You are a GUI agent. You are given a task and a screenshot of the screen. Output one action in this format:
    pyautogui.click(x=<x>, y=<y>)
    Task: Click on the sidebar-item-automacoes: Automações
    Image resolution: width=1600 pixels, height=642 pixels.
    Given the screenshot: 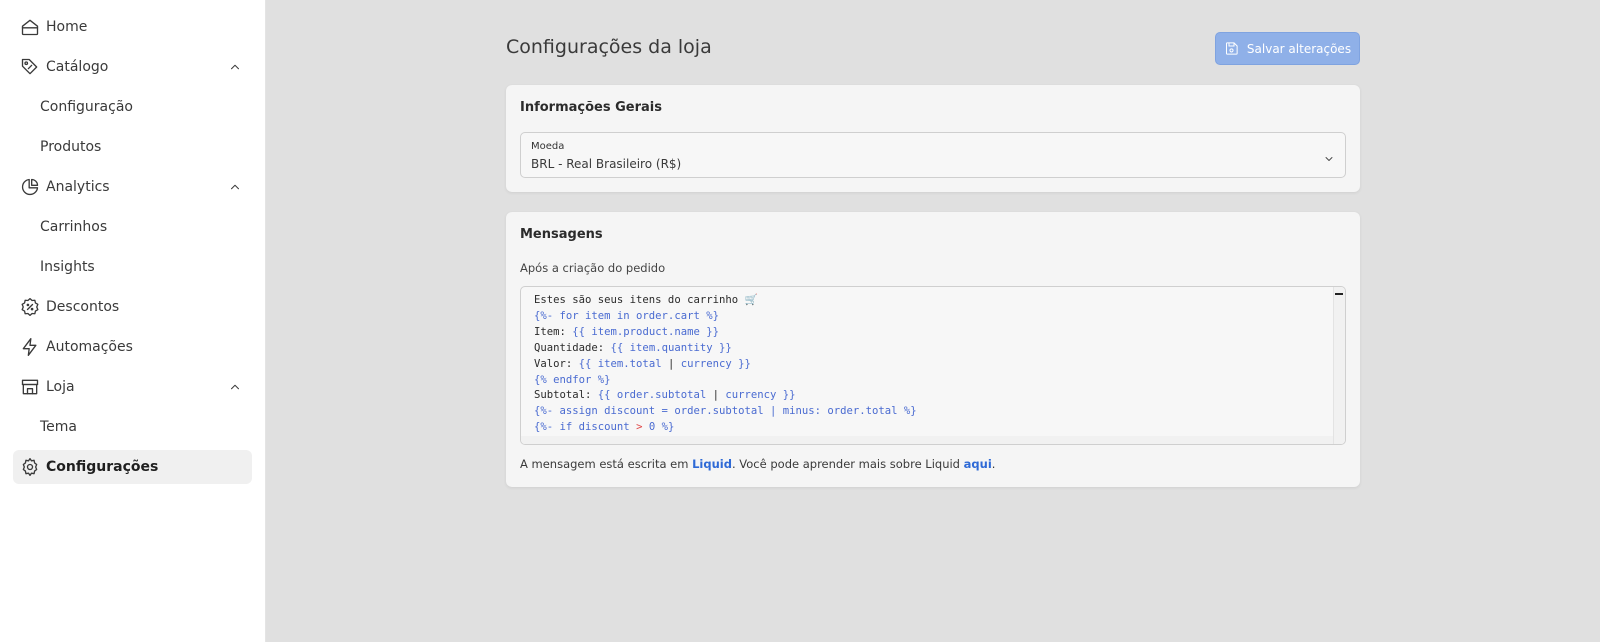 What is the action you would take?
    pyautogui.click(x=132, y=347)
    